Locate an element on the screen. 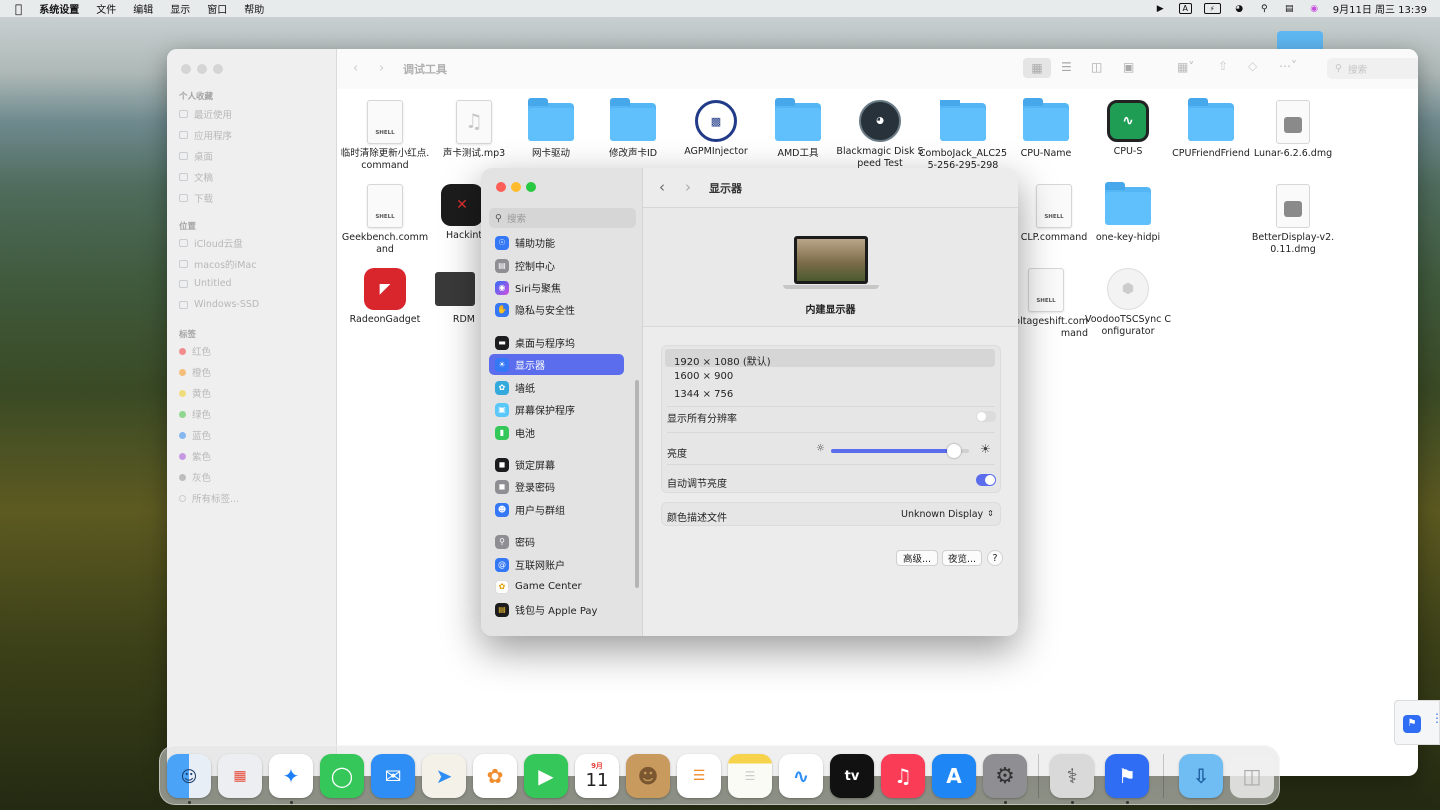  tag-gray: 灰色 is located at coordinates (195, 477).